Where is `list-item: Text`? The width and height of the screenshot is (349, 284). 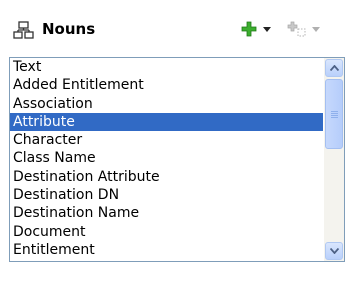
list-item: Text is located at coordinates (166, 67).